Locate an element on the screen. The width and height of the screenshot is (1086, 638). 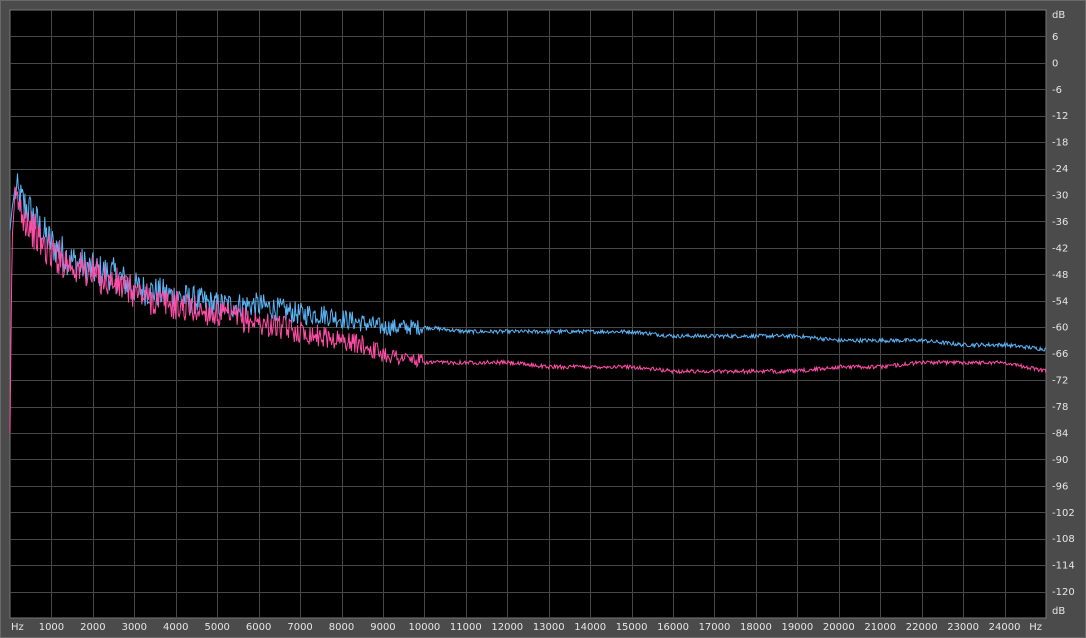
y-tick-label: -48 is located at coordinates (1060, 275).